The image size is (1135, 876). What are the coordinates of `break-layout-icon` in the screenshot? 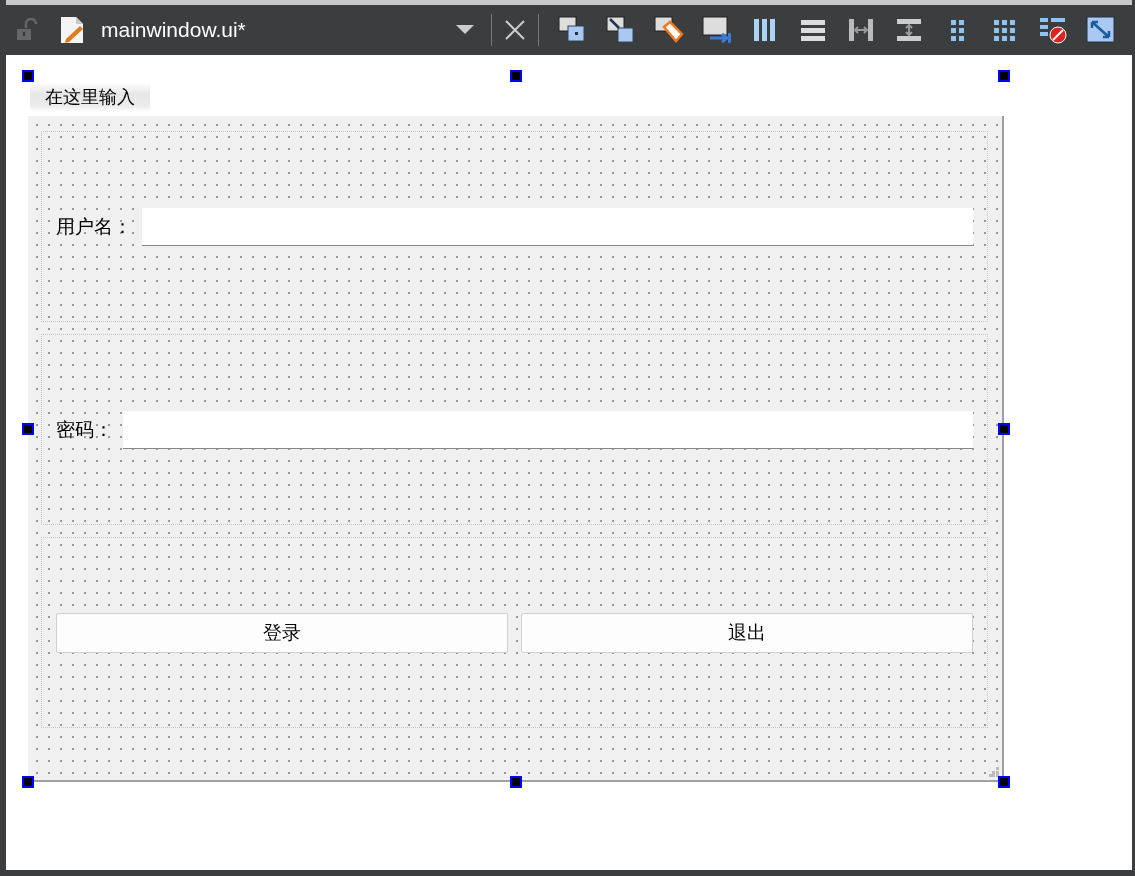 It's located at (1053, 30).